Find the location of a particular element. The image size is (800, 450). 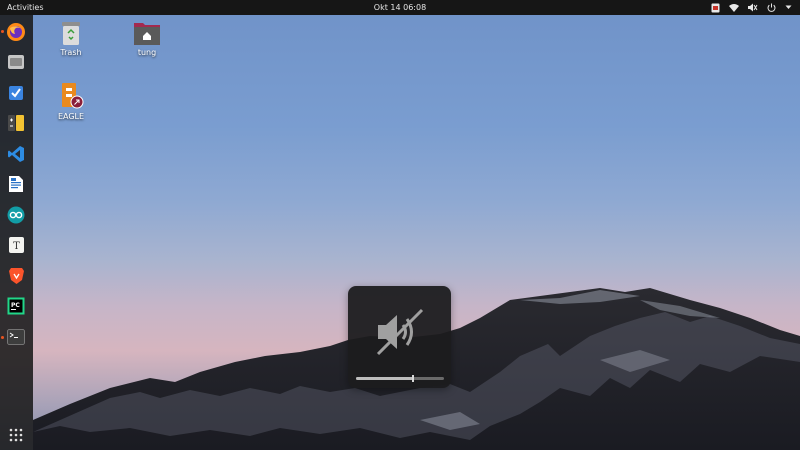

trash-icon is located at coordinates (71, 33).